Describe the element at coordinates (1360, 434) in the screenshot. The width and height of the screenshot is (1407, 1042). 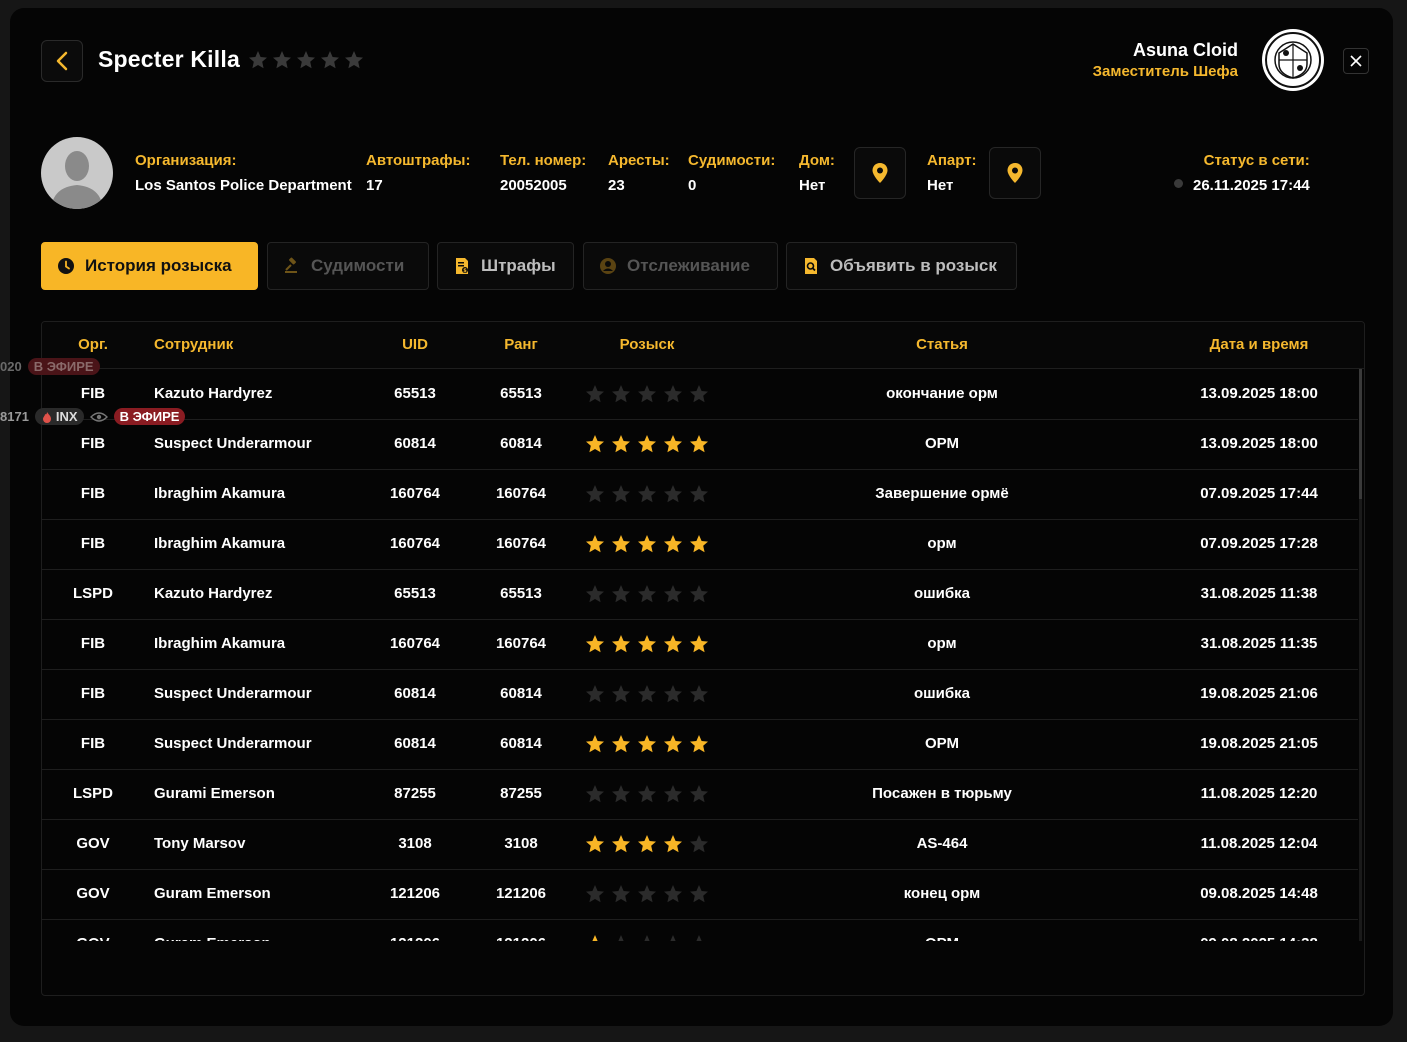
I see `scrollbar-thumb` at that location.